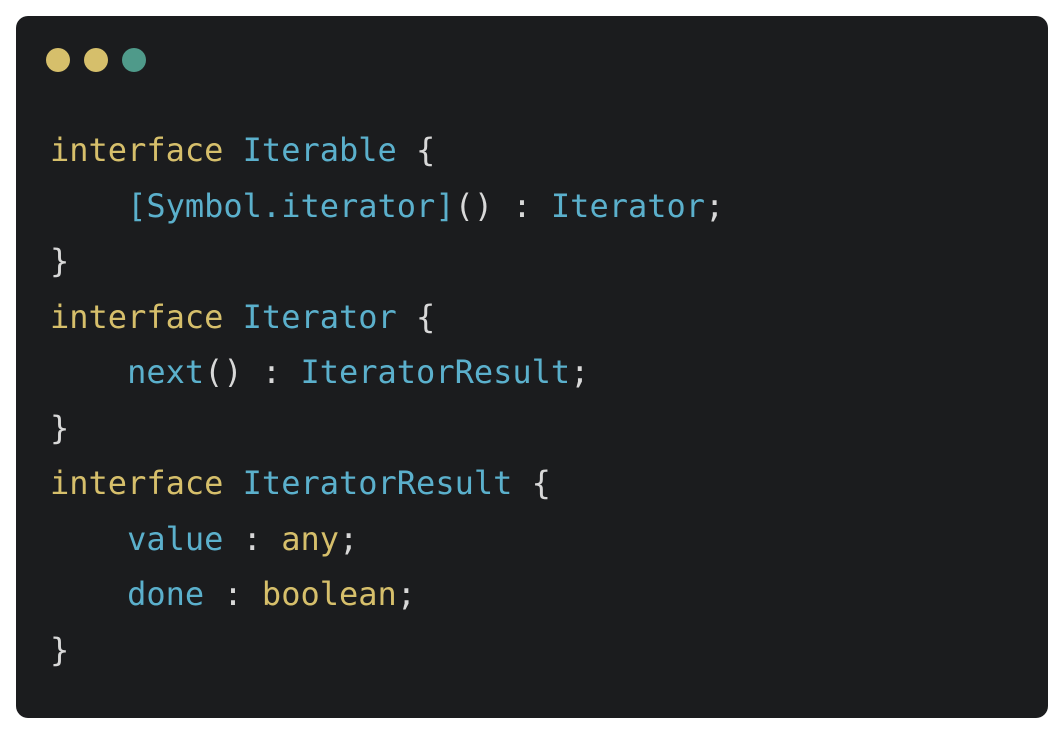 Image resolution: width=1064 pixels, height=734 pixels. I want to click on code-token-prop: [Symbol.iterator], so click(291, 205).